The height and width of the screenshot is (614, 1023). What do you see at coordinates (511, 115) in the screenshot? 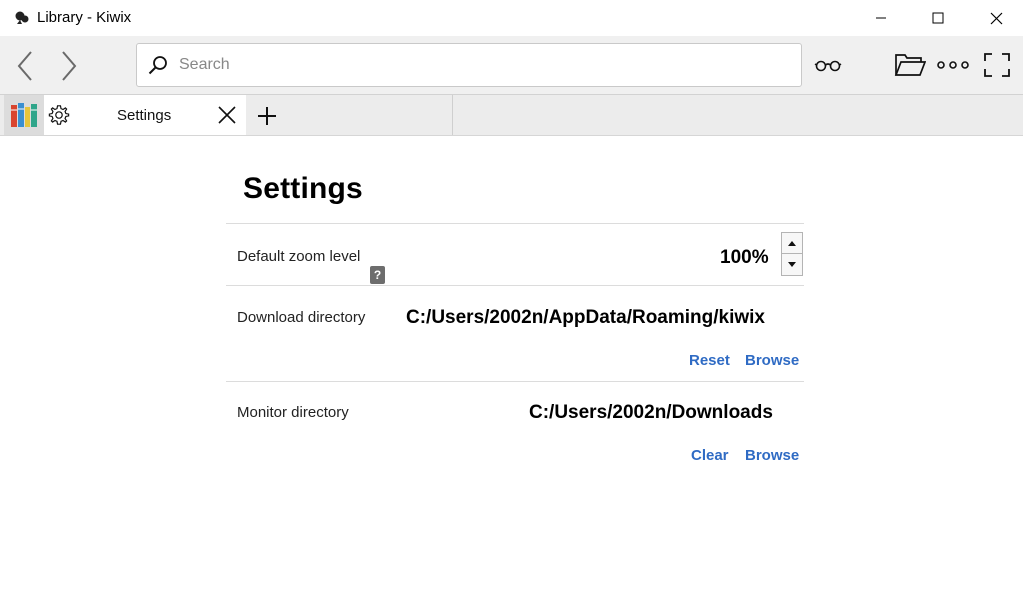
I see `tab-bar: Settings` at bounding box center [511, 115].